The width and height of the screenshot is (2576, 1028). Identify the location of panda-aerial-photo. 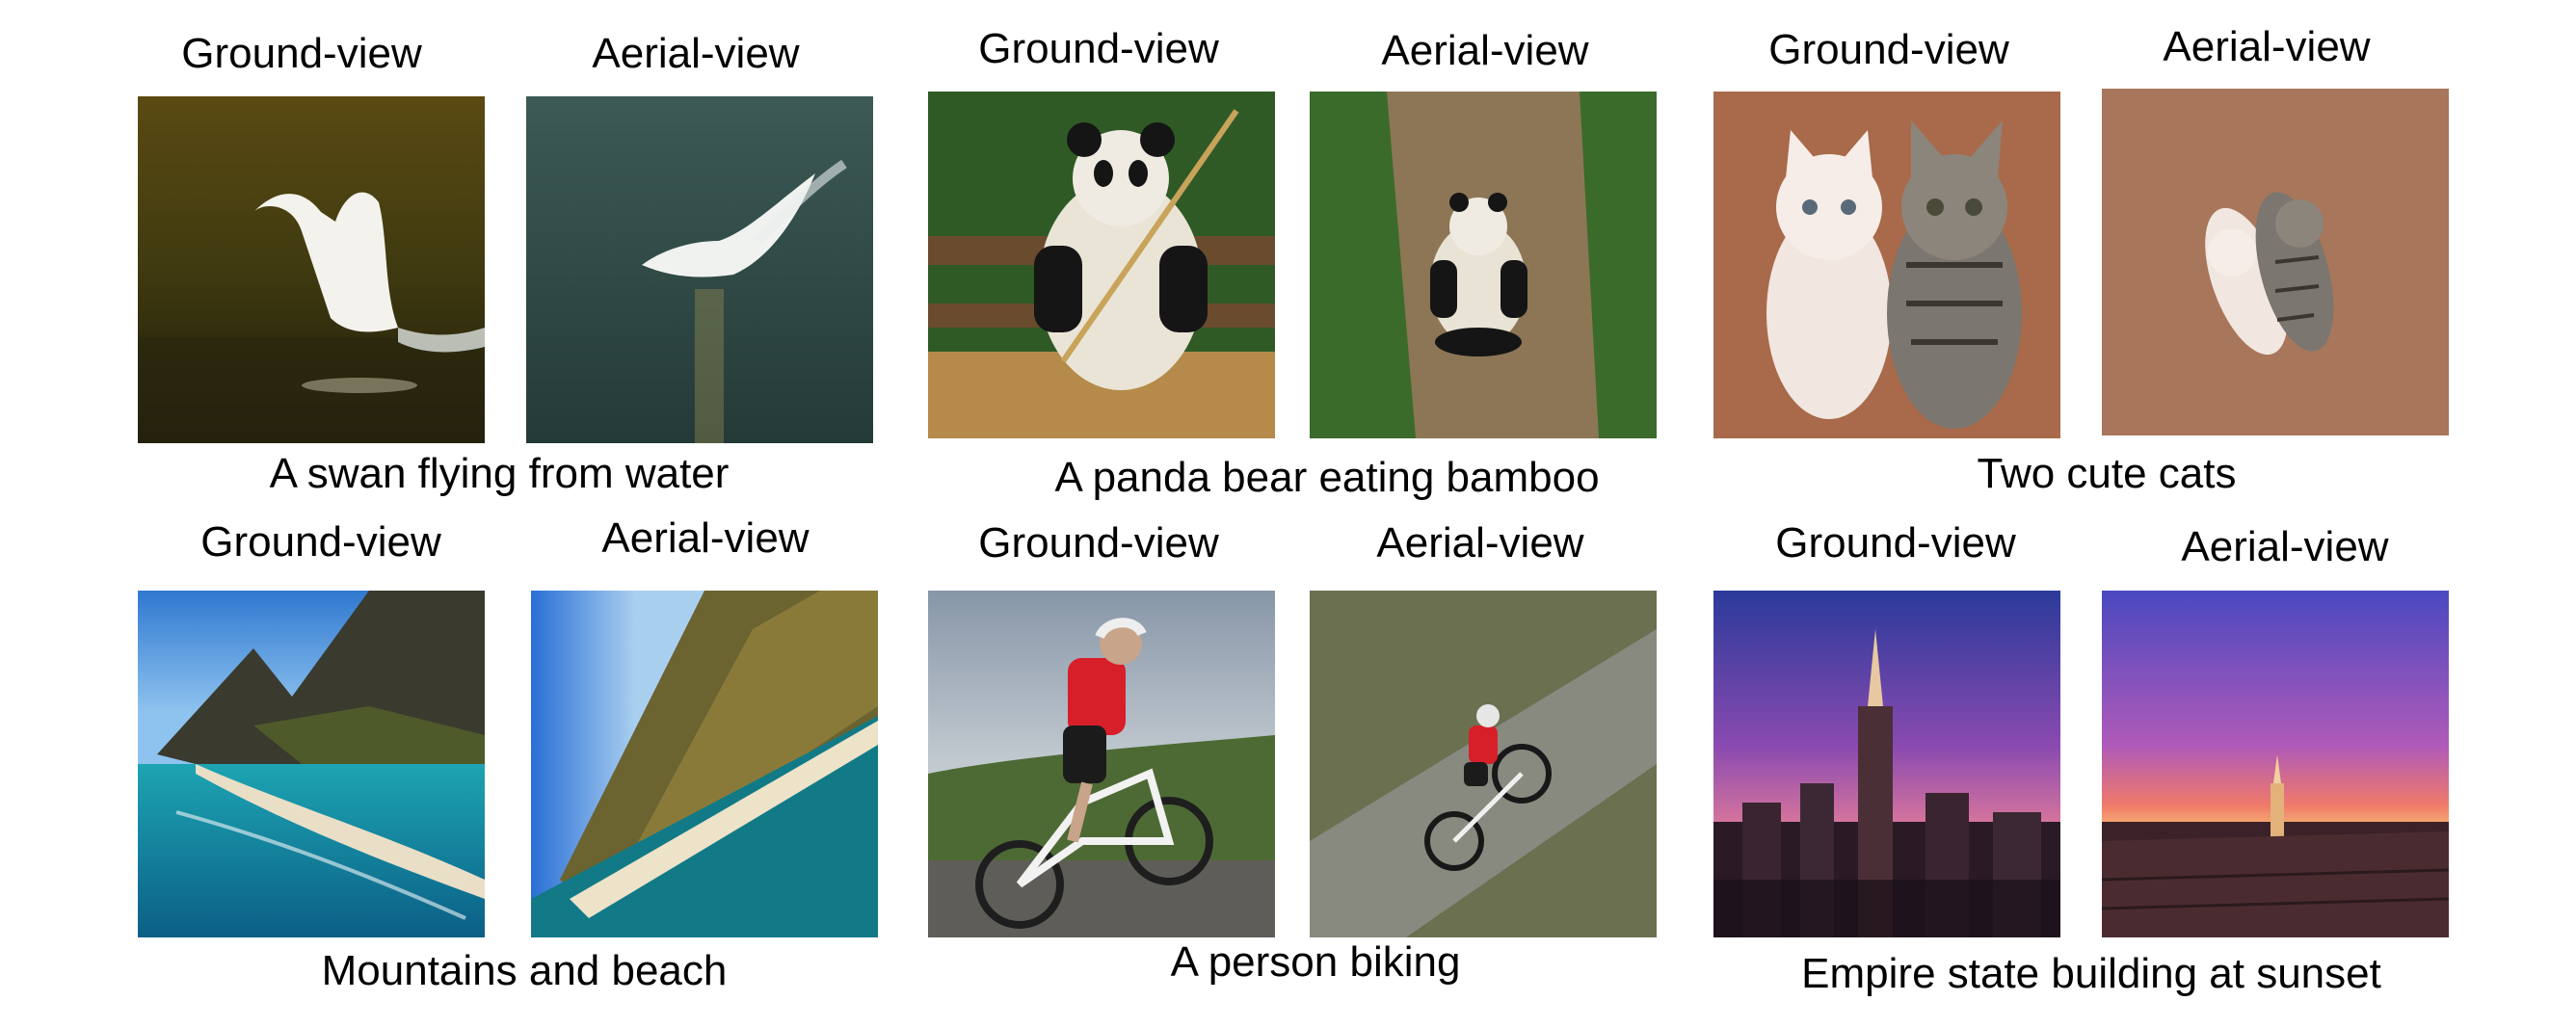
(1483, 265).